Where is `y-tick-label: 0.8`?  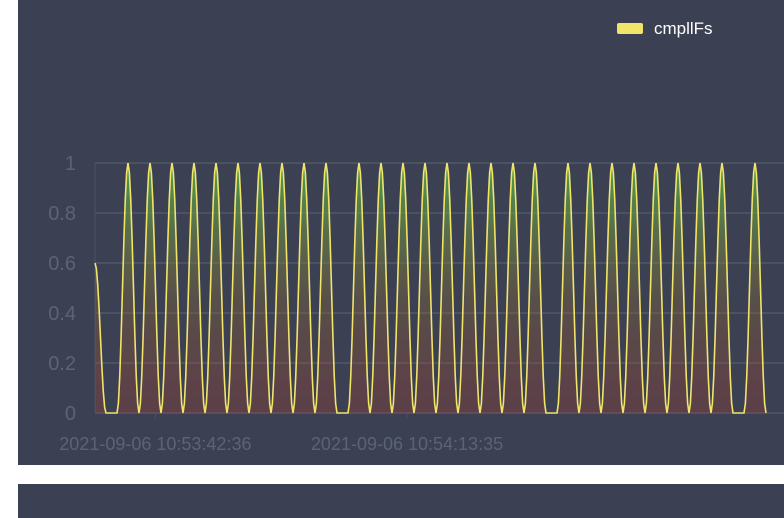
y-tick-label: 0.8 is located at coordinates (62, 214).